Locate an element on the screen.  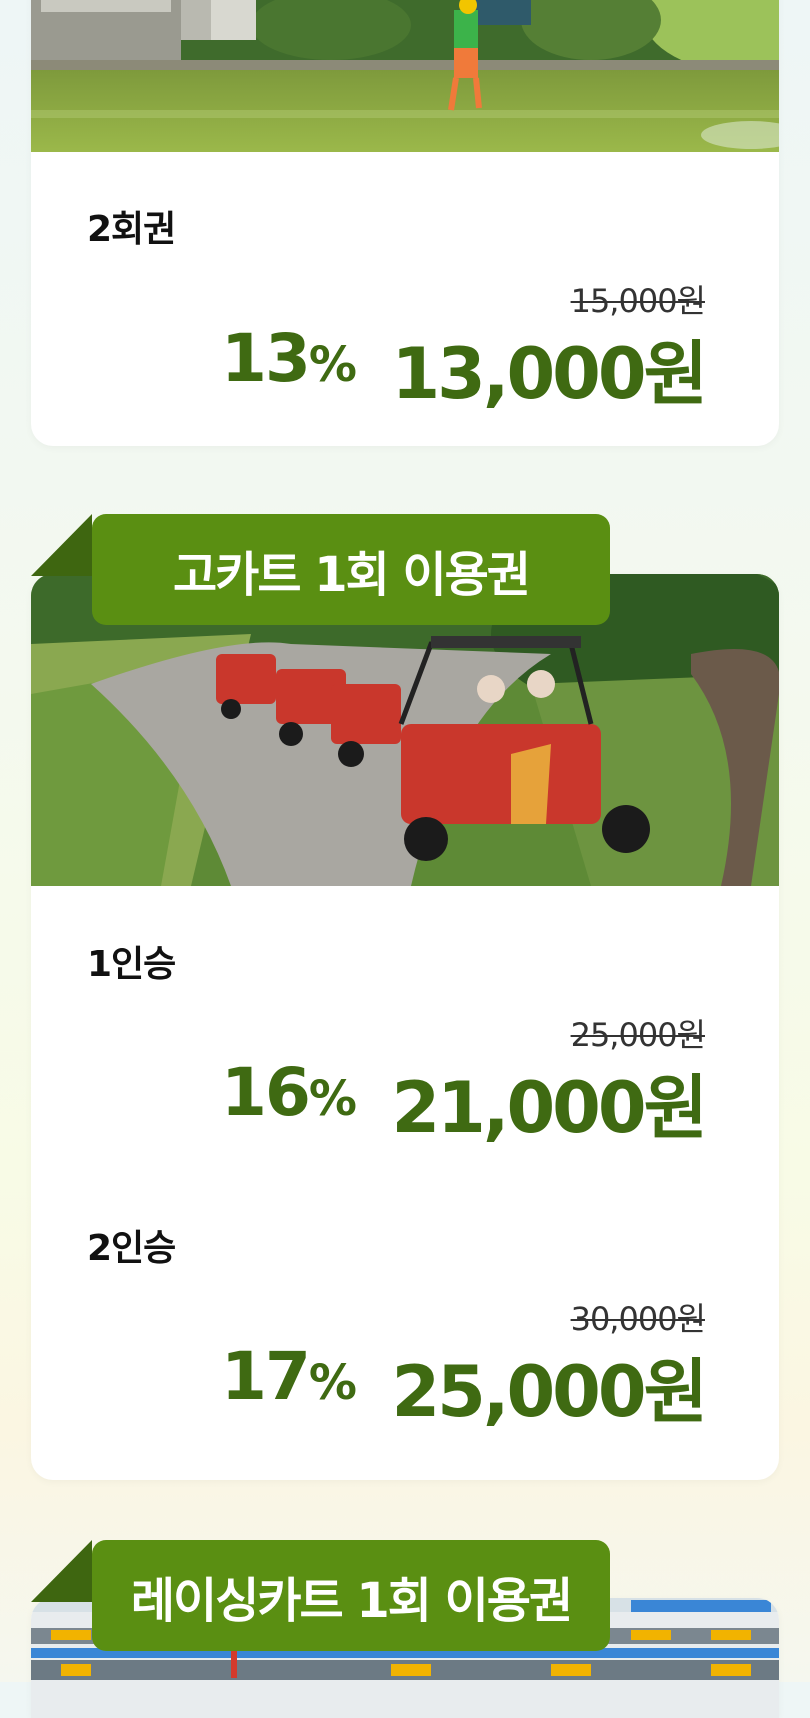
original-price: 15,000원 is located at coordinates (638, 301).